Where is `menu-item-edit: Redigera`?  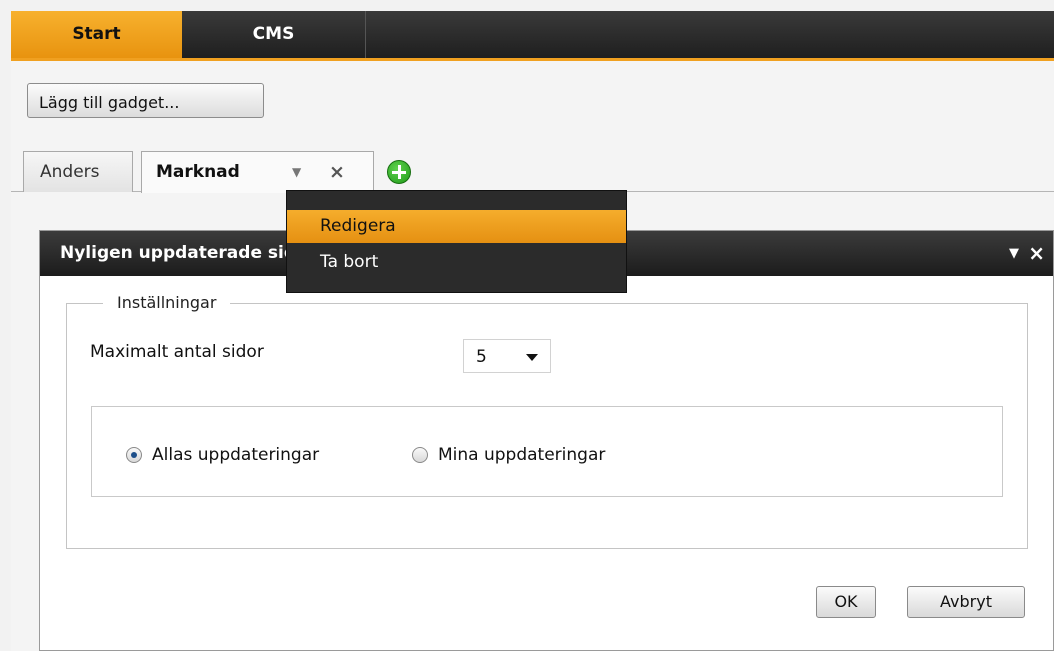 menu-item-edit: Redigera is located at coordinates (456, 226).